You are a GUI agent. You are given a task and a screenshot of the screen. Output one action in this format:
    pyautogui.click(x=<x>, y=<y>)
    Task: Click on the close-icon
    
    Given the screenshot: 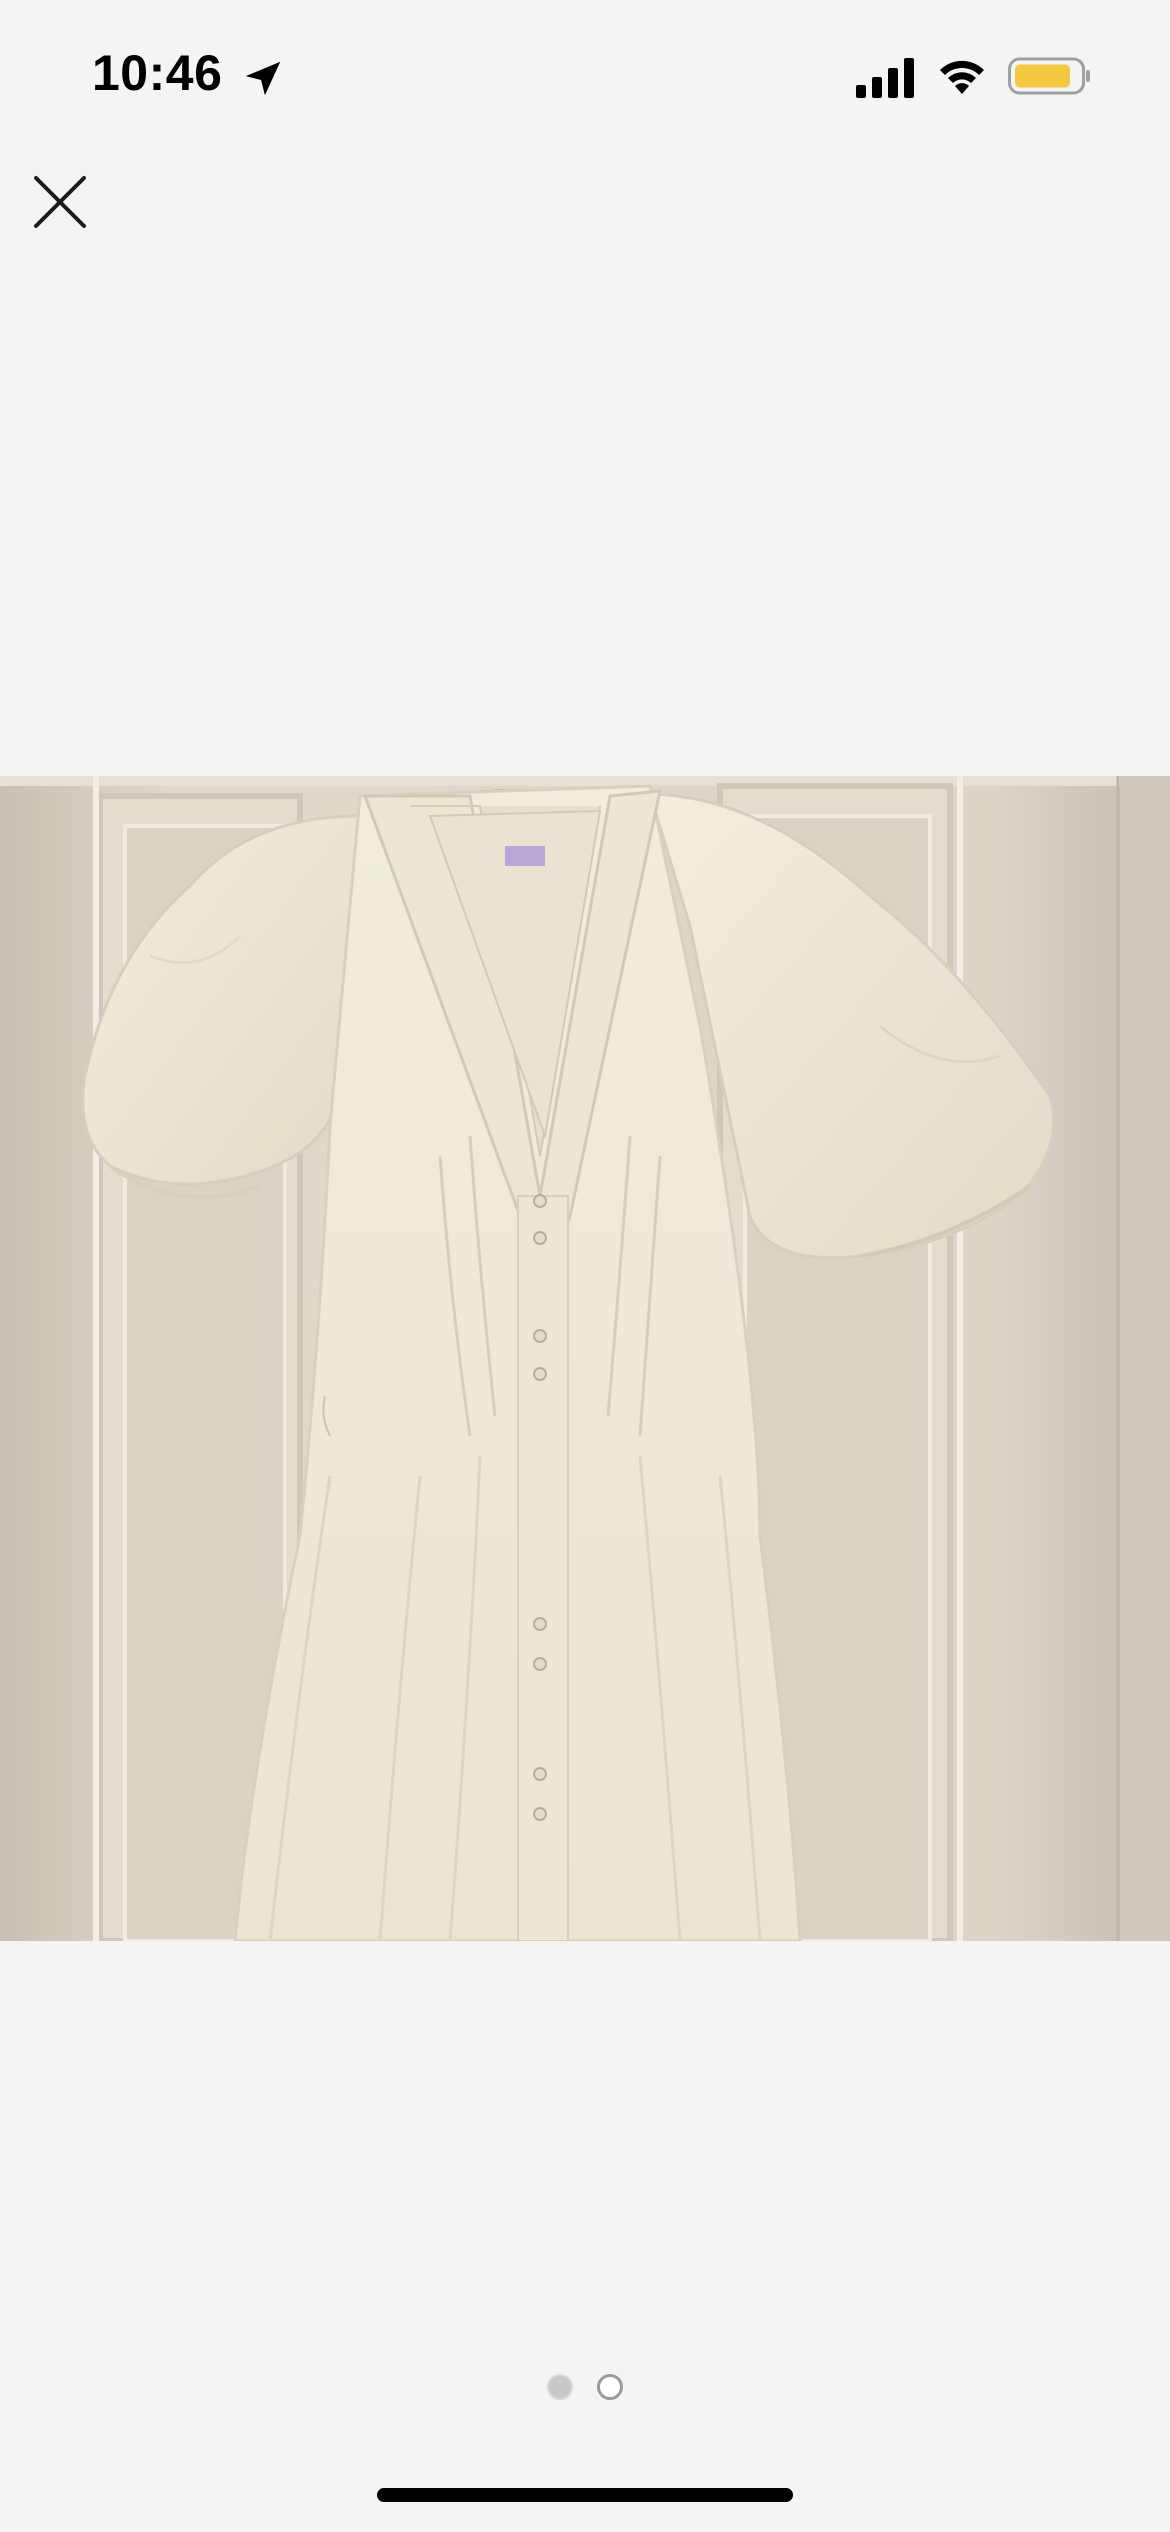 What is the action you would take?
    pyautogui.click(x=60, y=202)
    